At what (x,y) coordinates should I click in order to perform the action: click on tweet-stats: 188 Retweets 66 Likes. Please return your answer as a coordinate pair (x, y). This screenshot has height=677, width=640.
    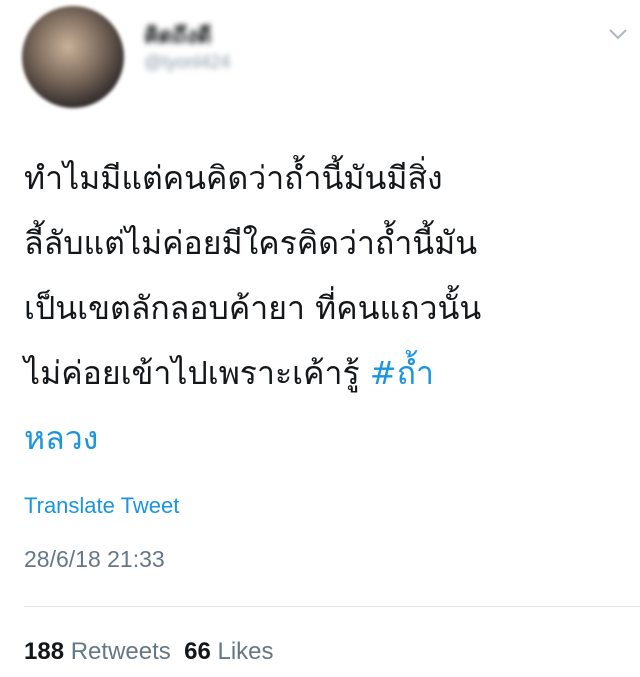
    Looking at the image, I should click on (149, 652).